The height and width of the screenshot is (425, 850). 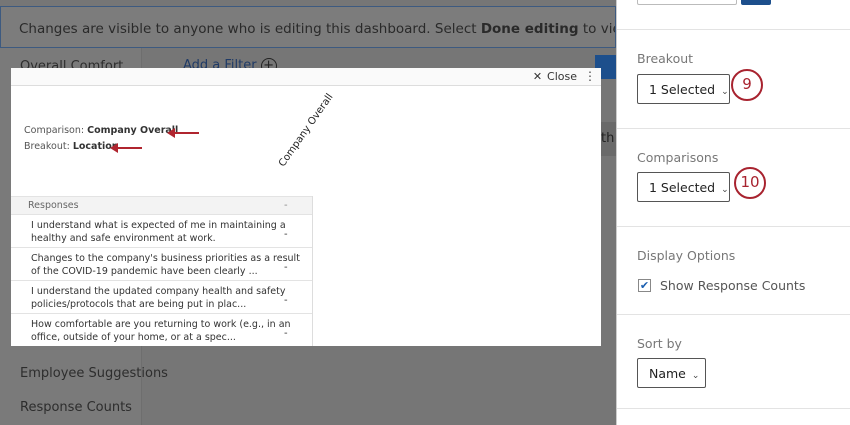 What do you see at coordinates (133, 130) in the screenshot?
I see `comparison-value: Company Overall` at bounding box center [133, 130].